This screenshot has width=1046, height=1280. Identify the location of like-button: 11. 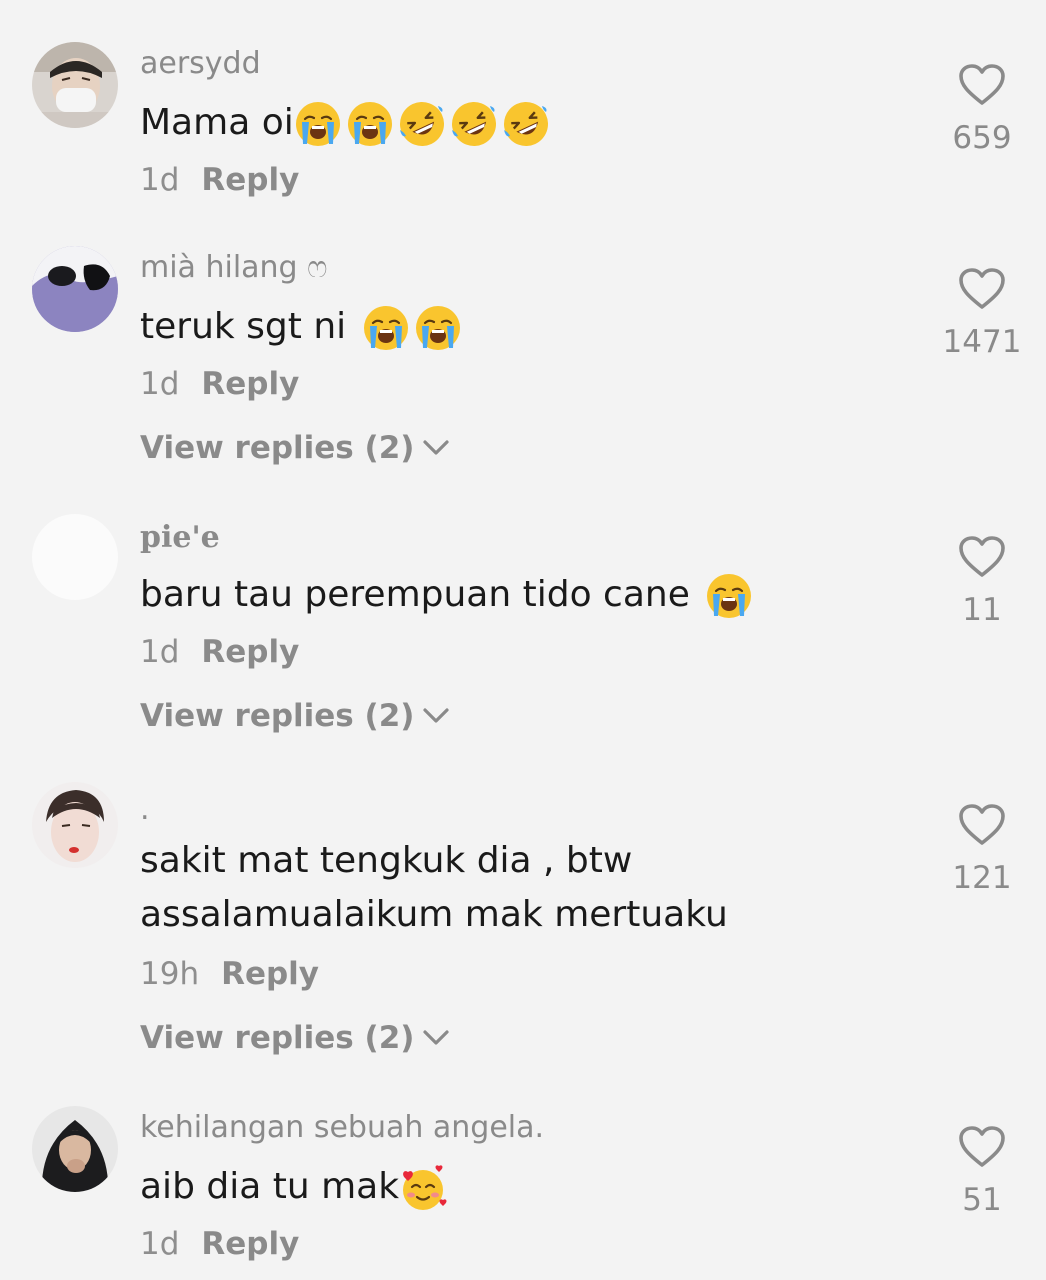
(982, 581).